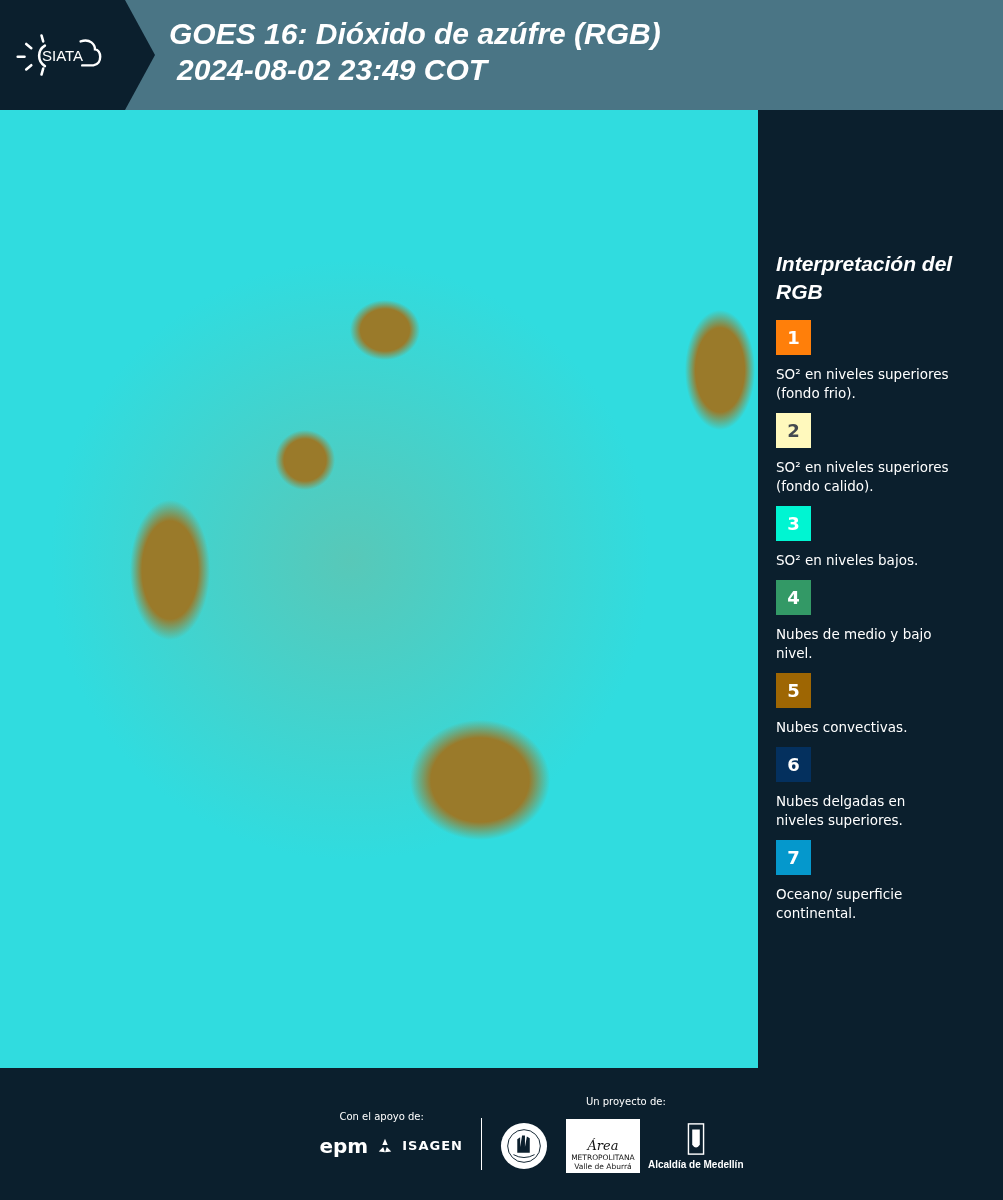  What do you see at coordinates (432, 1145) in the screenshot?
I see `isagen-logo: ISAGEN` at bounding box center [432, 1145].